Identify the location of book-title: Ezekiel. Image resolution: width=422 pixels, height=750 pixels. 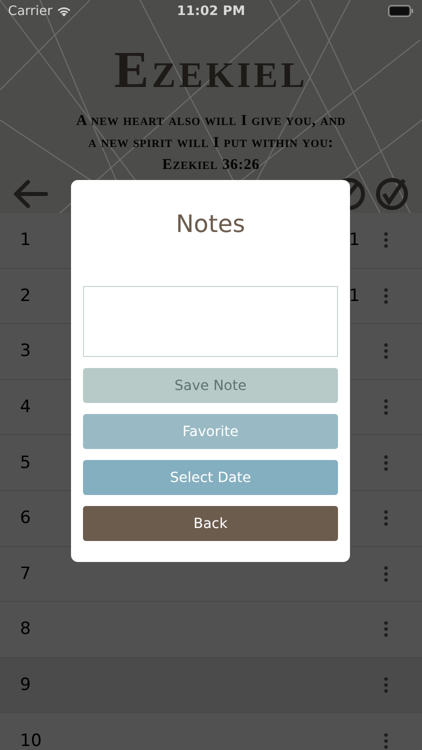
(211, 71).